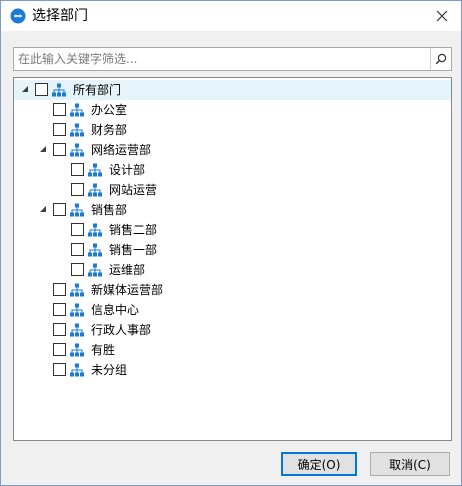 The height and width of the screenshot is (486, 462). What do you see at coordinates (232, 210) in the screenshot?
I see `tree-node: 销售部` at bounding box center [232, 210].